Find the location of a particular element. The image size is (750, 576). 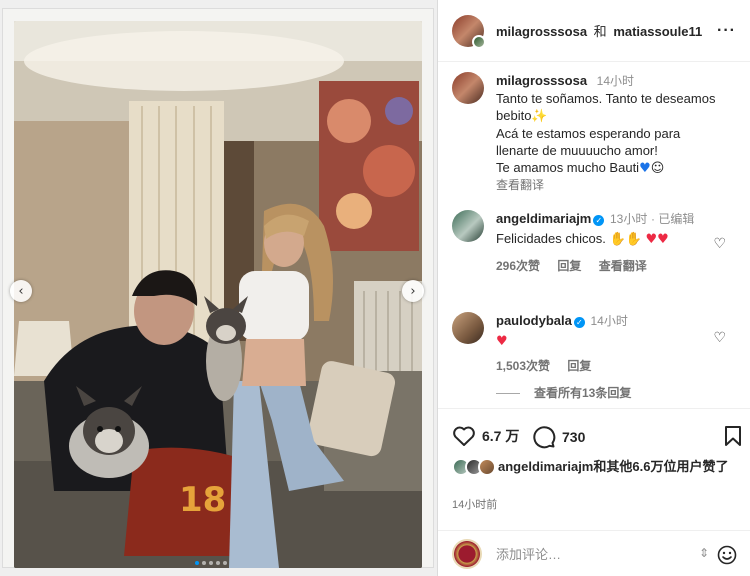

comment-body: paulodybala ✓ 14小时 ♥ 1,503次赞 回复 is located at coordinates (606, 343).